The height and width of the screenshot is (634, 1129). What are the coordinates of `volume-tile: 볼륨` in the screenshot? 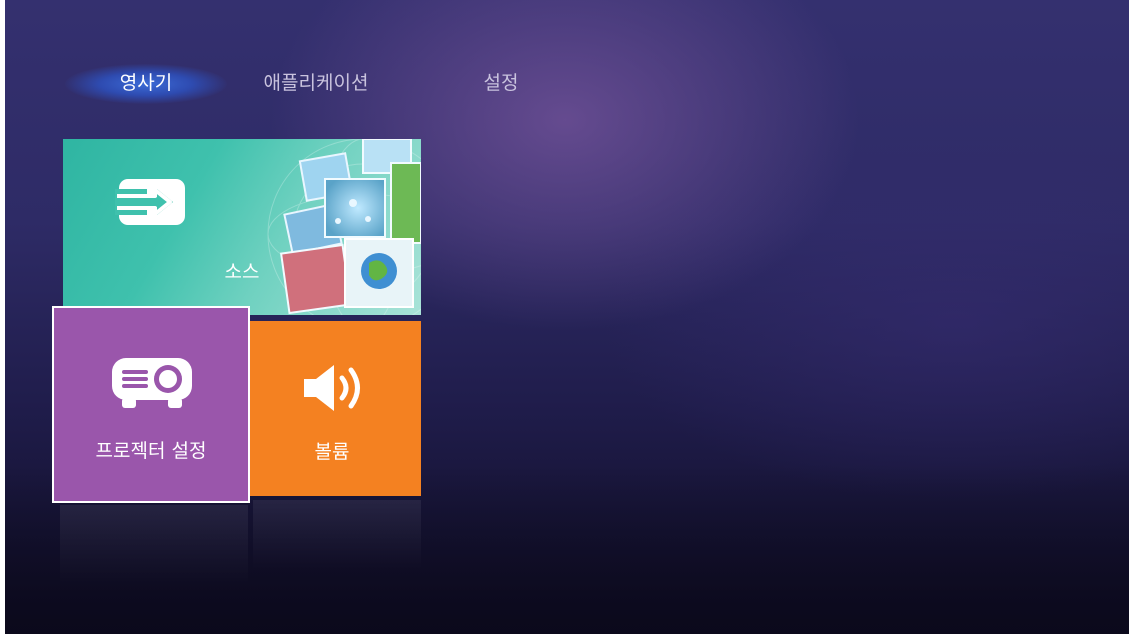 It's located at (332, 408).